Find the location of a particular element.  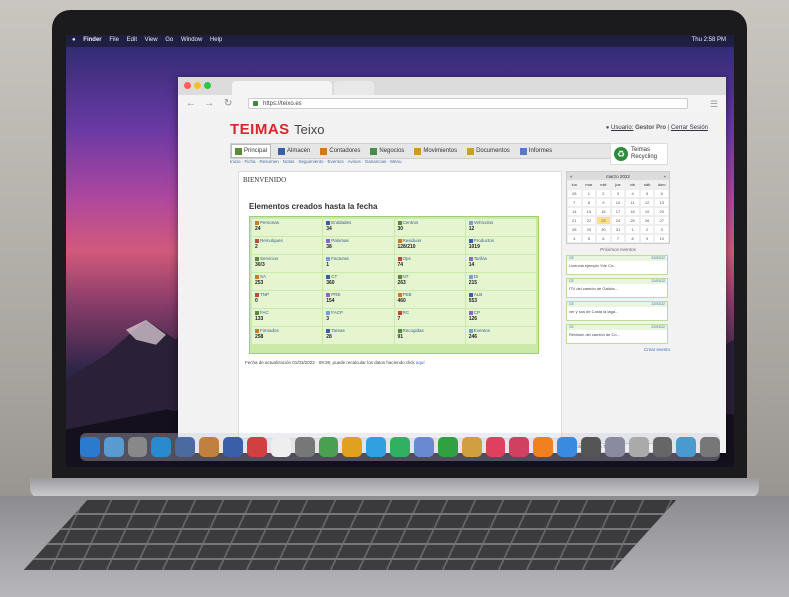

apple-icon: ● is located at coordinates (74, 40).